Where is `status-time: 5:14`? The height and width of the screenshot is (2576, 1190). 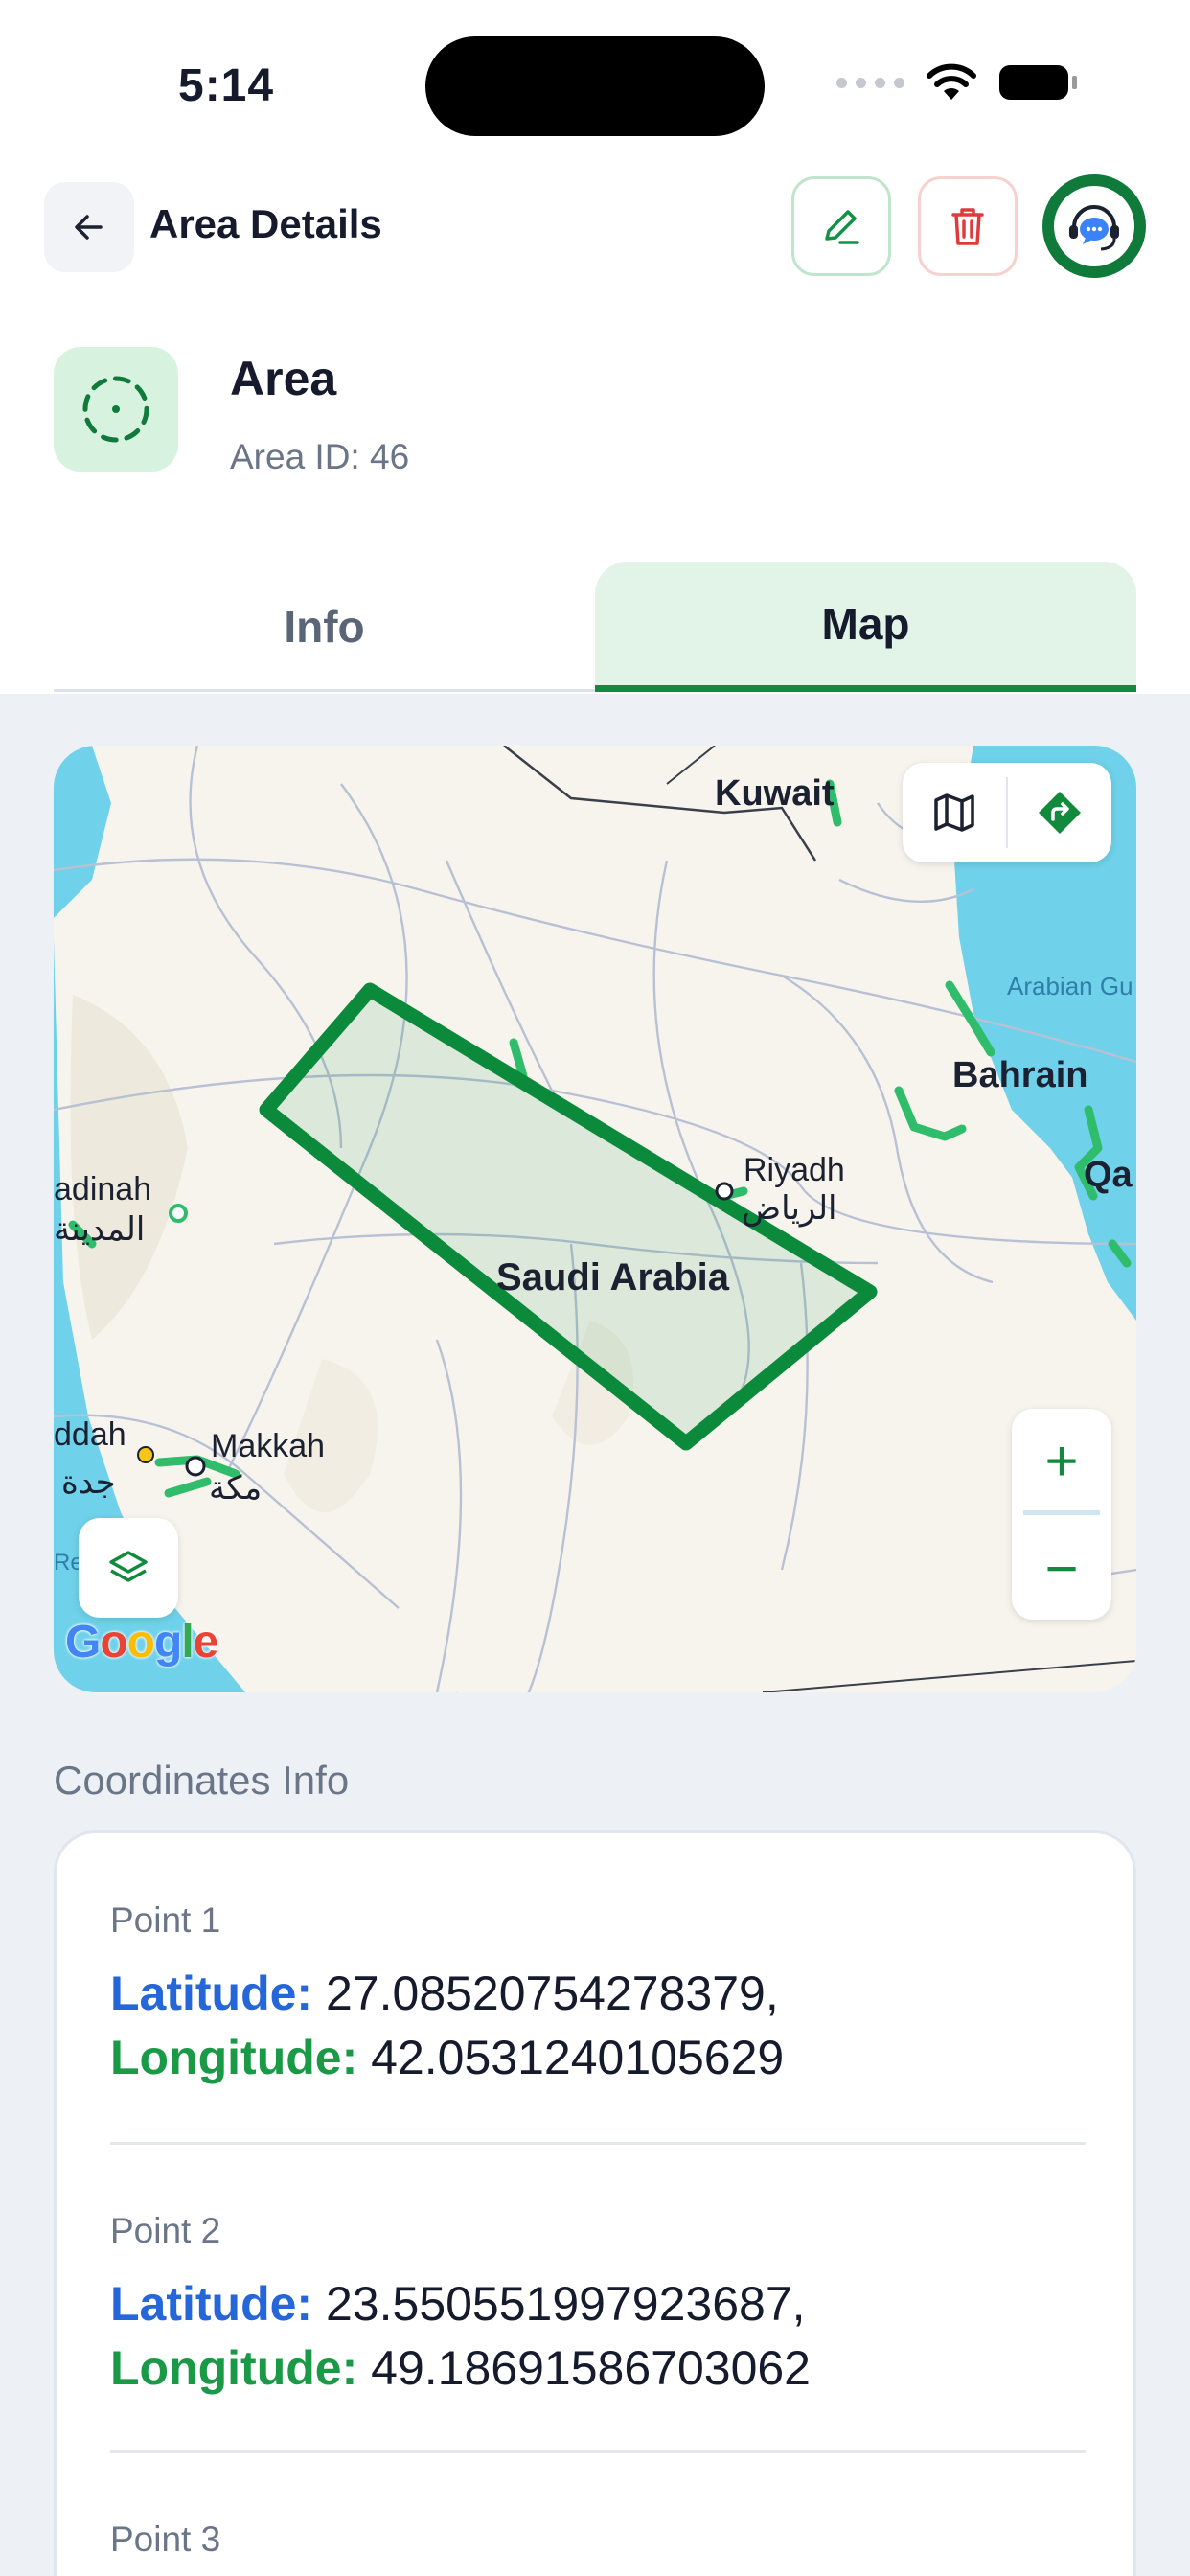
status-time: 5:14 is located at coordinates (226, 85).